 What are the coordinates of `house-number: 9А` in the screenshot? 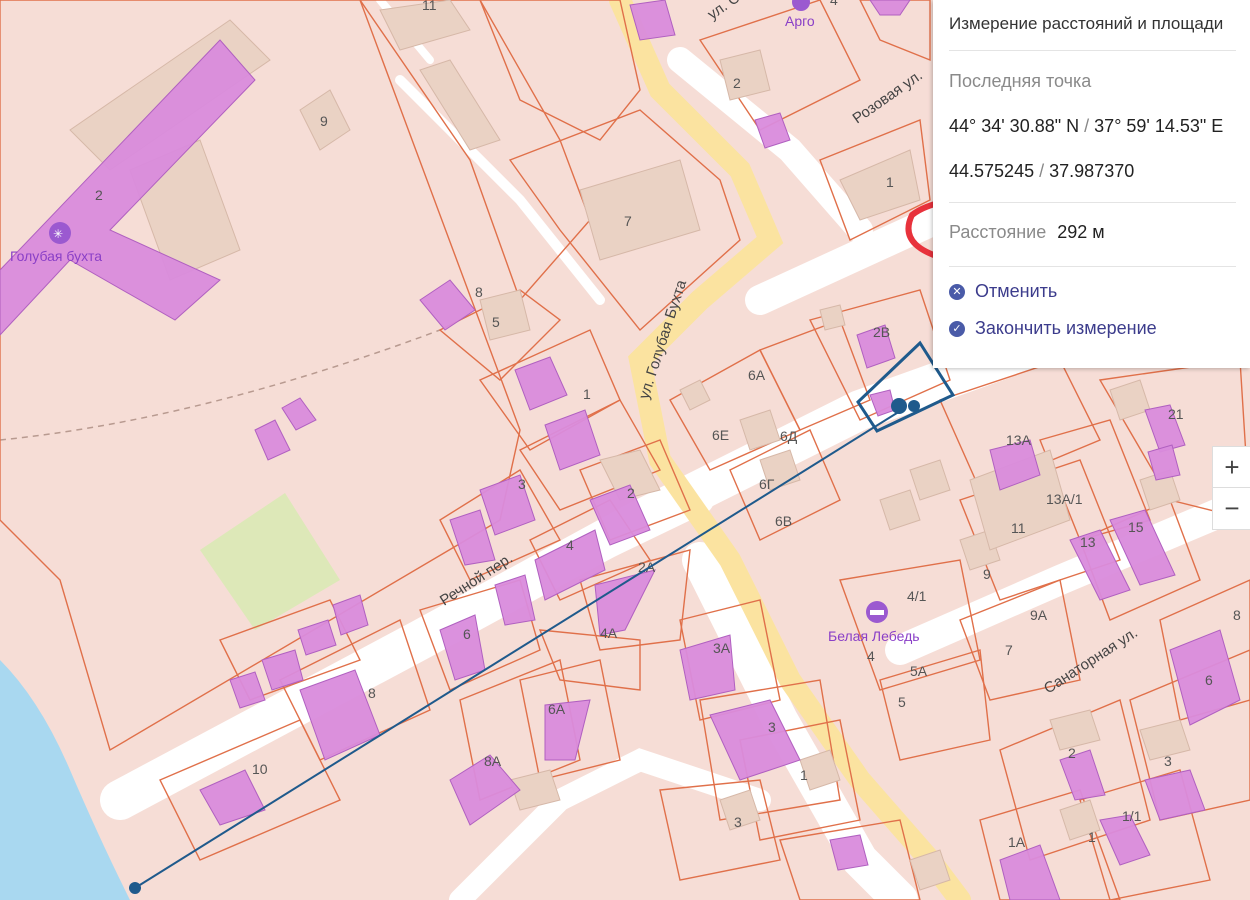 It's located at (1039, 615).